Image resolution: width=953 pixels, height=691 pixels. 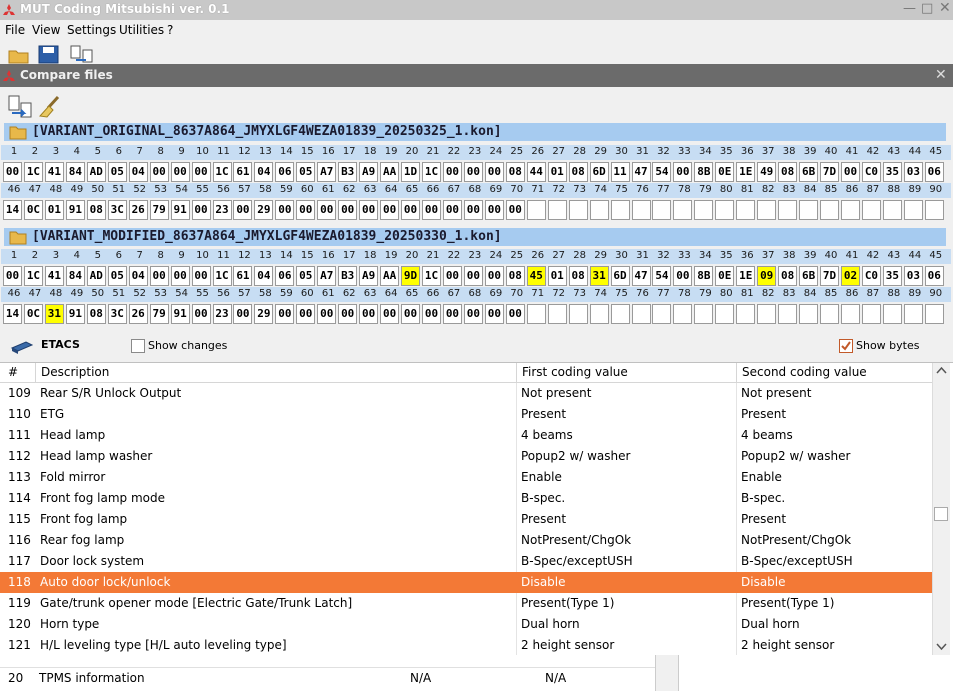 I want to click on scroll-up-icon, so click(x=941, y=370).